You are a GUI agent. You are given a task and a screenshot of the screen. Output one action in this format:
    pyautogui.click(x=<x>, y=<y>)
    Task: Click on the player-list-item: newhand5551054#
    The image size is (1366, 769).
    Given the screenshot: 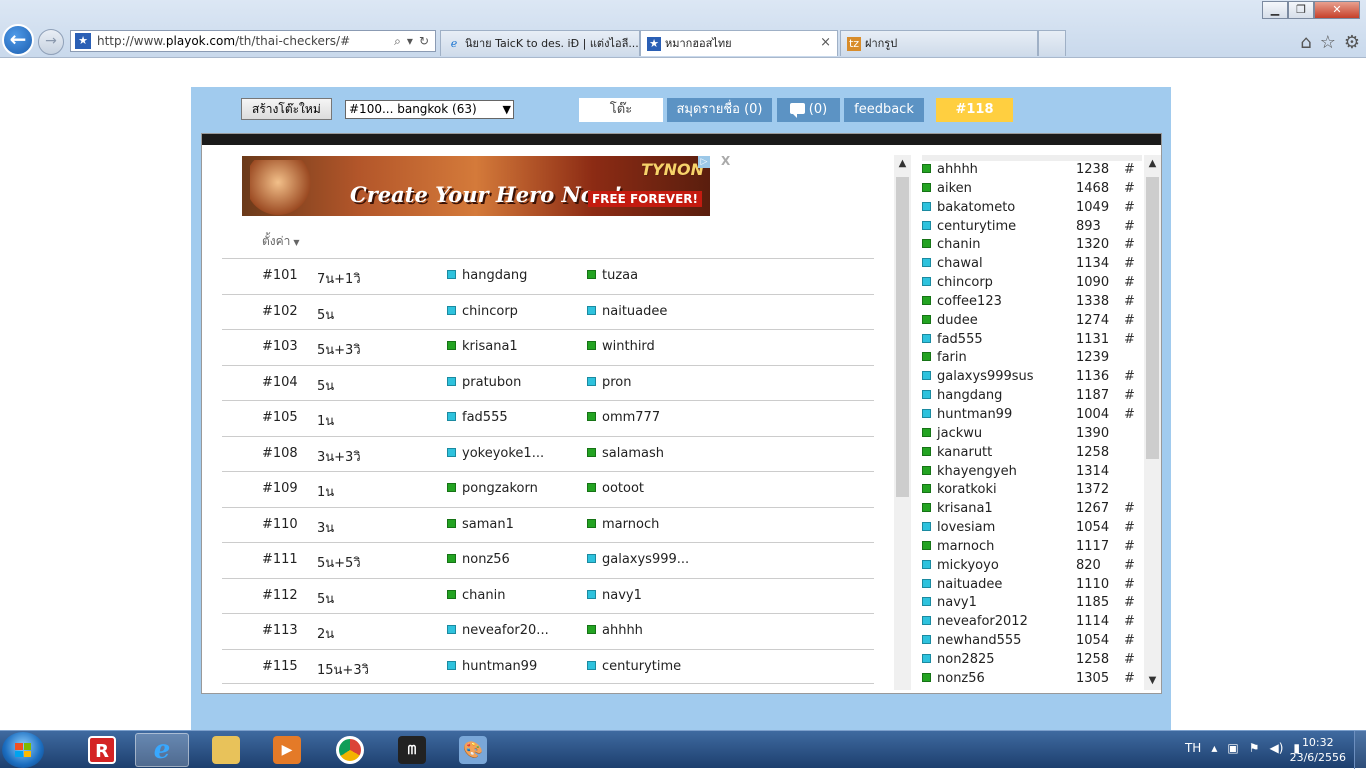 What is the action you would take?
    pyautogui.click(x=1032, y=641)
    